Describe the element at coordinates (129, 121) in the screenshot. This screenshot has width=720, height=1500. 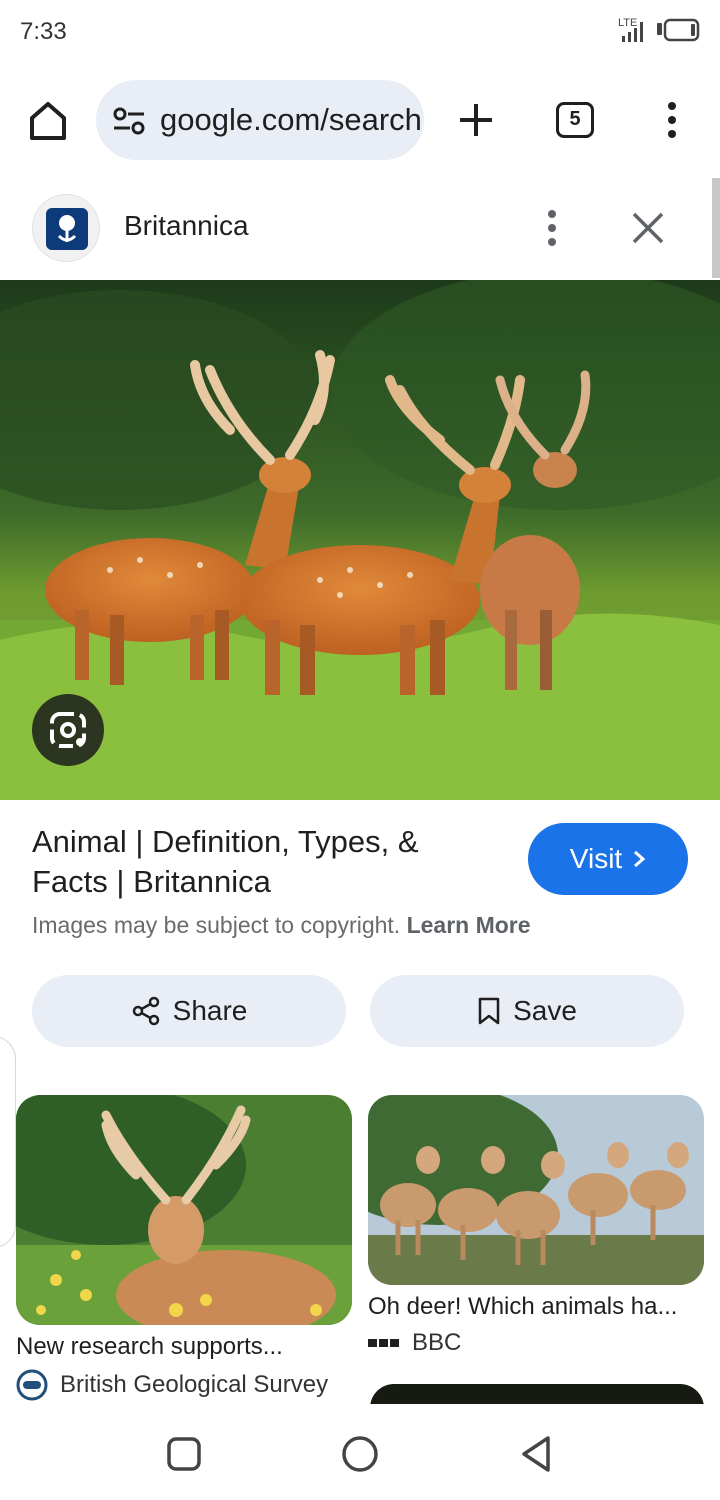
I see `tune-icon` at that location.